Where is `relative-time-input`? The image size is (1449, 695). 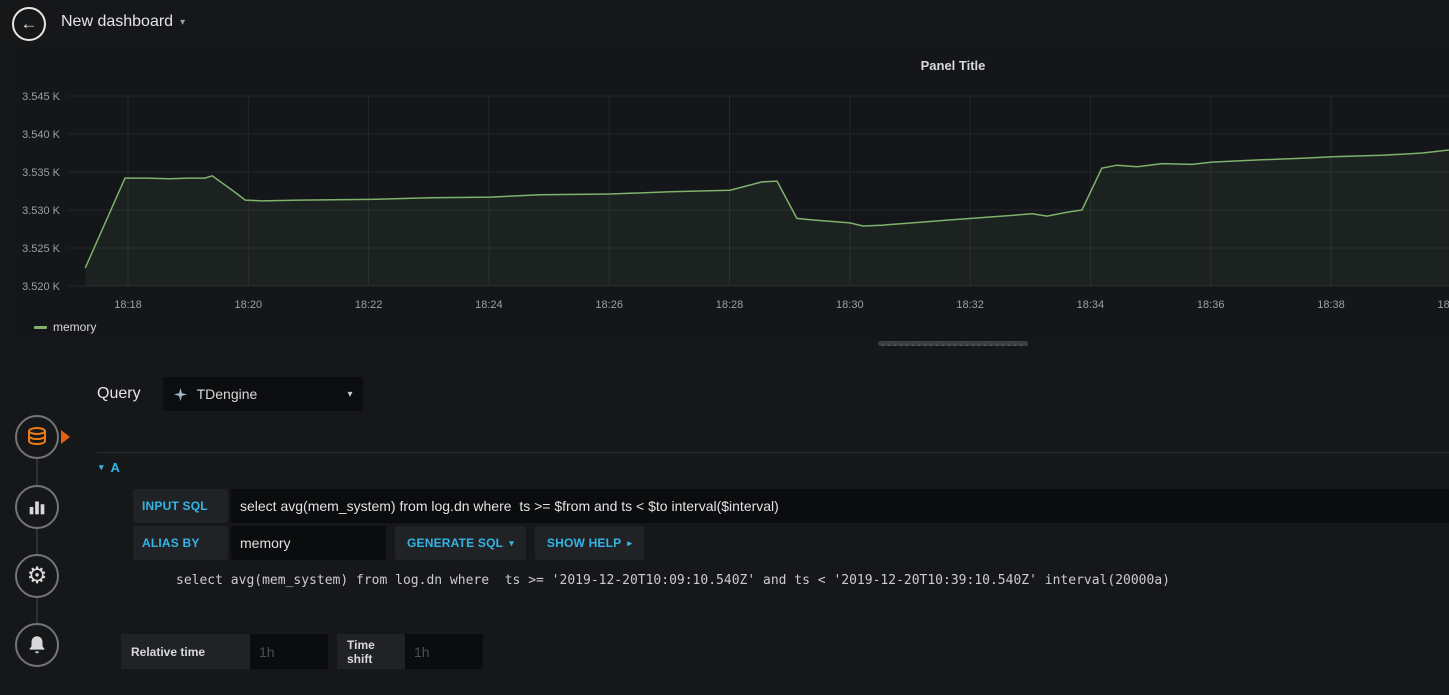 relative-time-input is located at coordinates (289, 651).